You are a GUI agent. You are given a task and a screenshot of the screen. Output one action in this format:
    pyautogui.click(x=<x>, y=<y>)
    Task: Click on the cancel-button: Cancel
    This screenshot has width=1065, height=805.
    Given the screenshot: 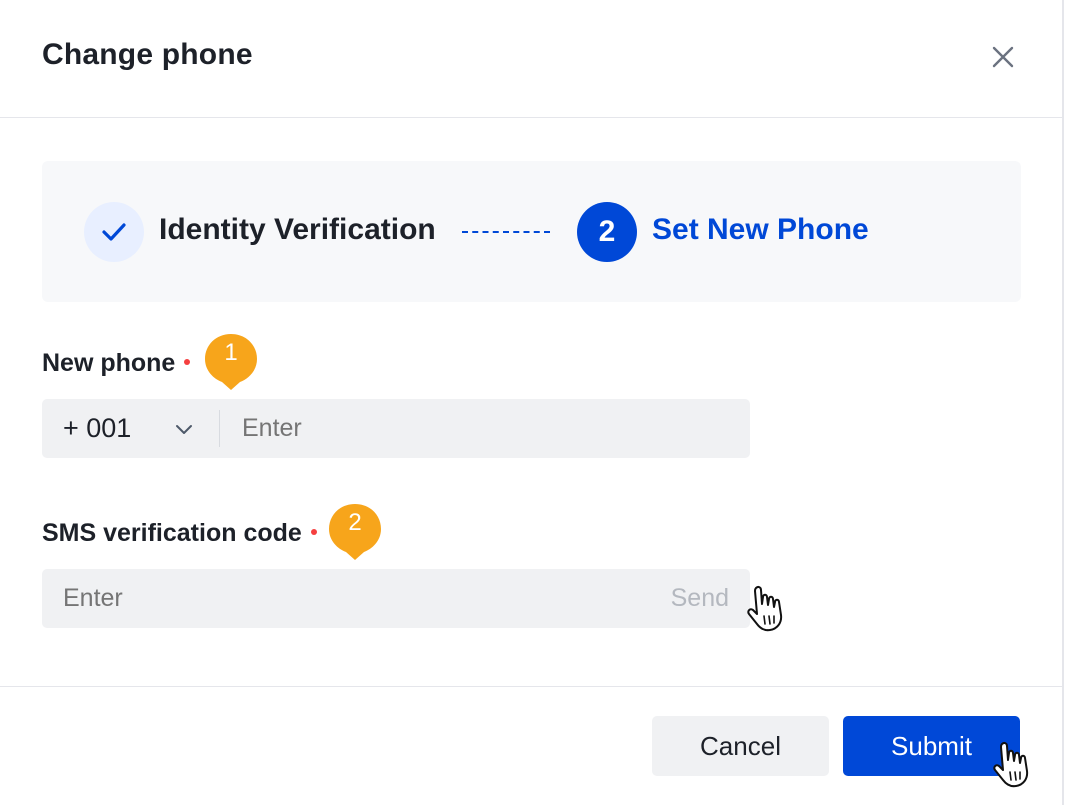 What is the action you would take?
    pyautogui.click(x=740, y=746)
    